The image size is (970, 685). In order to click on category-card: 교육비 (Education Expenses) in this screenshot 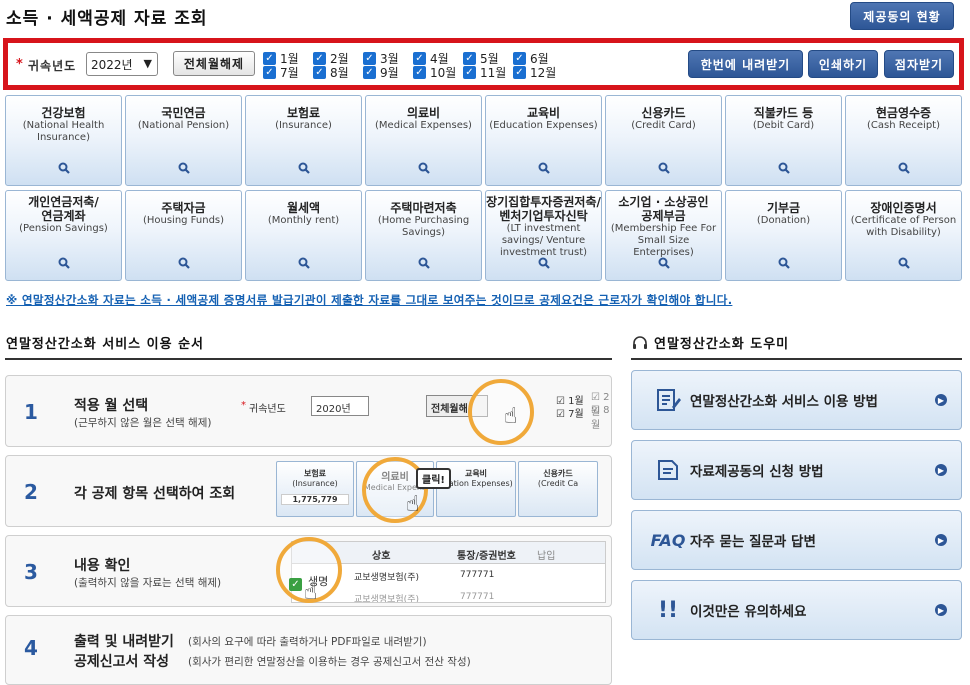, I will do `click(543, 140)`.